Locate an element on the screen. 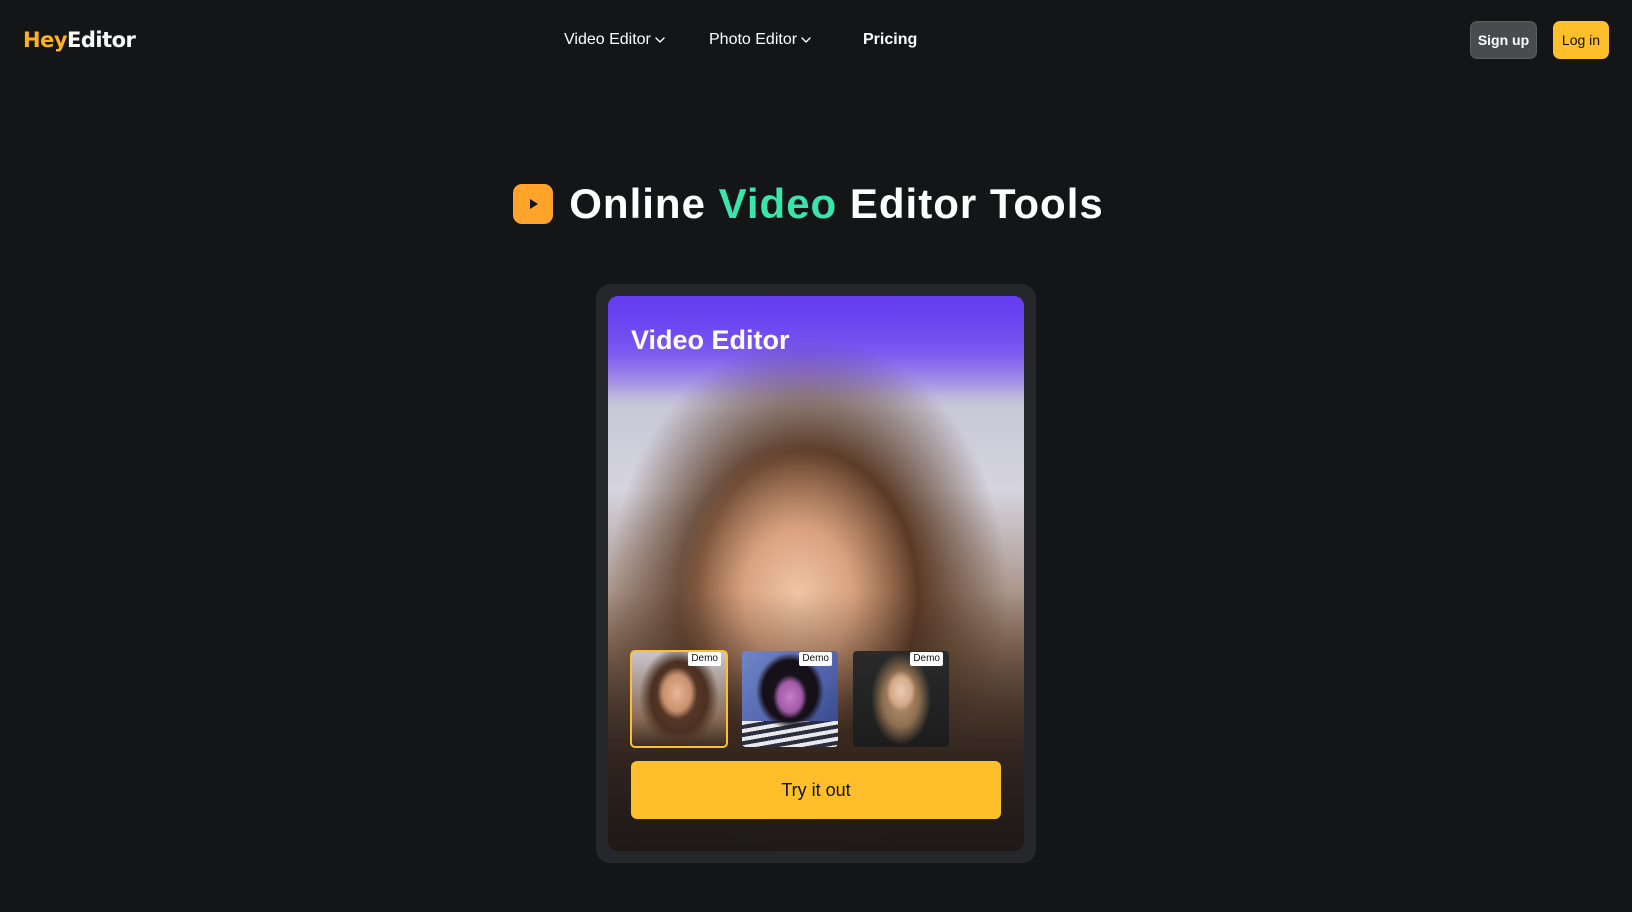  heyeditor-logo: HeyEditor is located at coordinates (79, 40).